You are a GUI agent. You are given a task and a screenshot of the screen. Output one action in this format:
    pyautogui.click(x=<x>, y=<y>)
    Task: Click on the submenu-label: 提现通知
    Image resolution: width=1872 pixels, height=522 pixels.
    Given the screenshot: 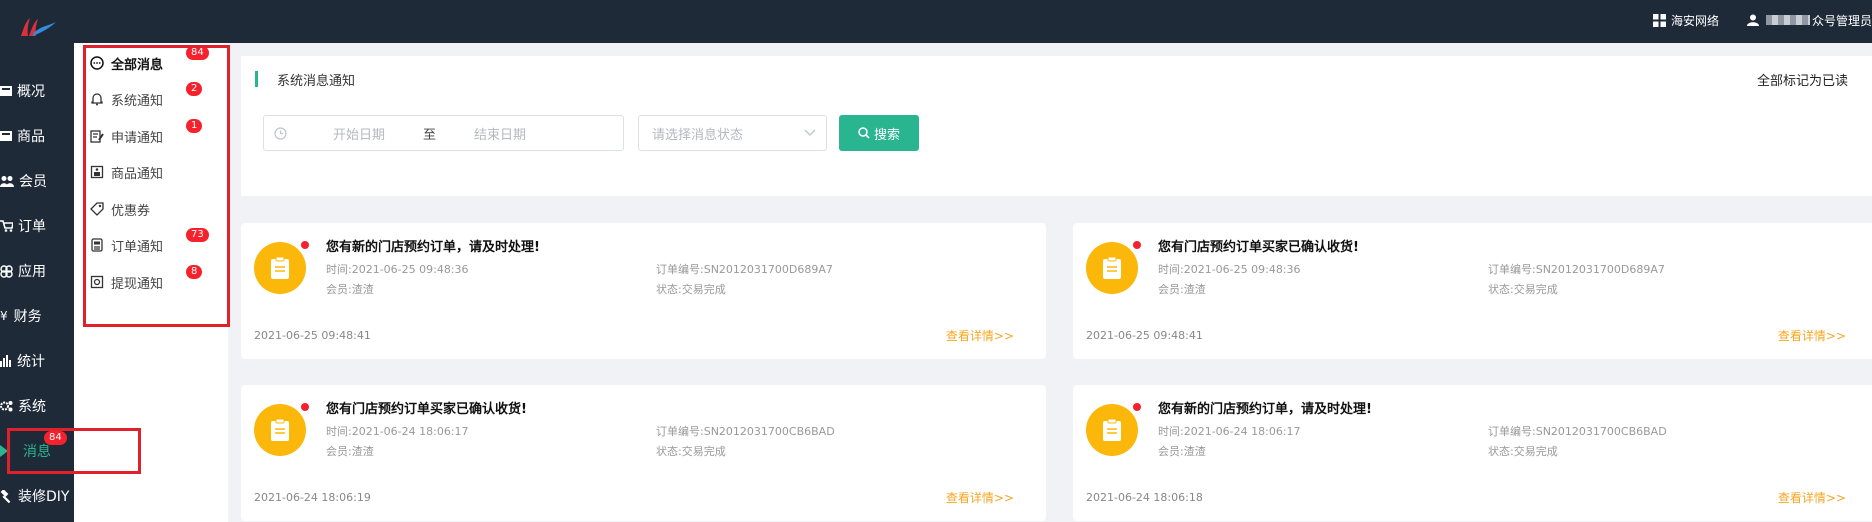 What is the action you would take?
    pyautogui.click(x=137, y=284)
    